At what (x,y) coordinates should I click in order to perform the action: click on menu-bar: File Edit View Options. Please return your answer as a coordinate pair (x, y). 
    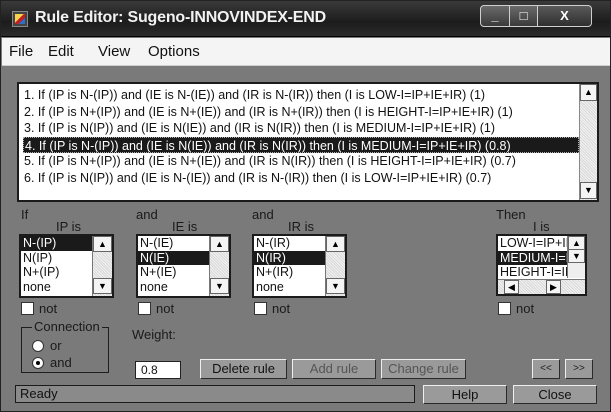
    Looking at the image, I should click on (306, 52).